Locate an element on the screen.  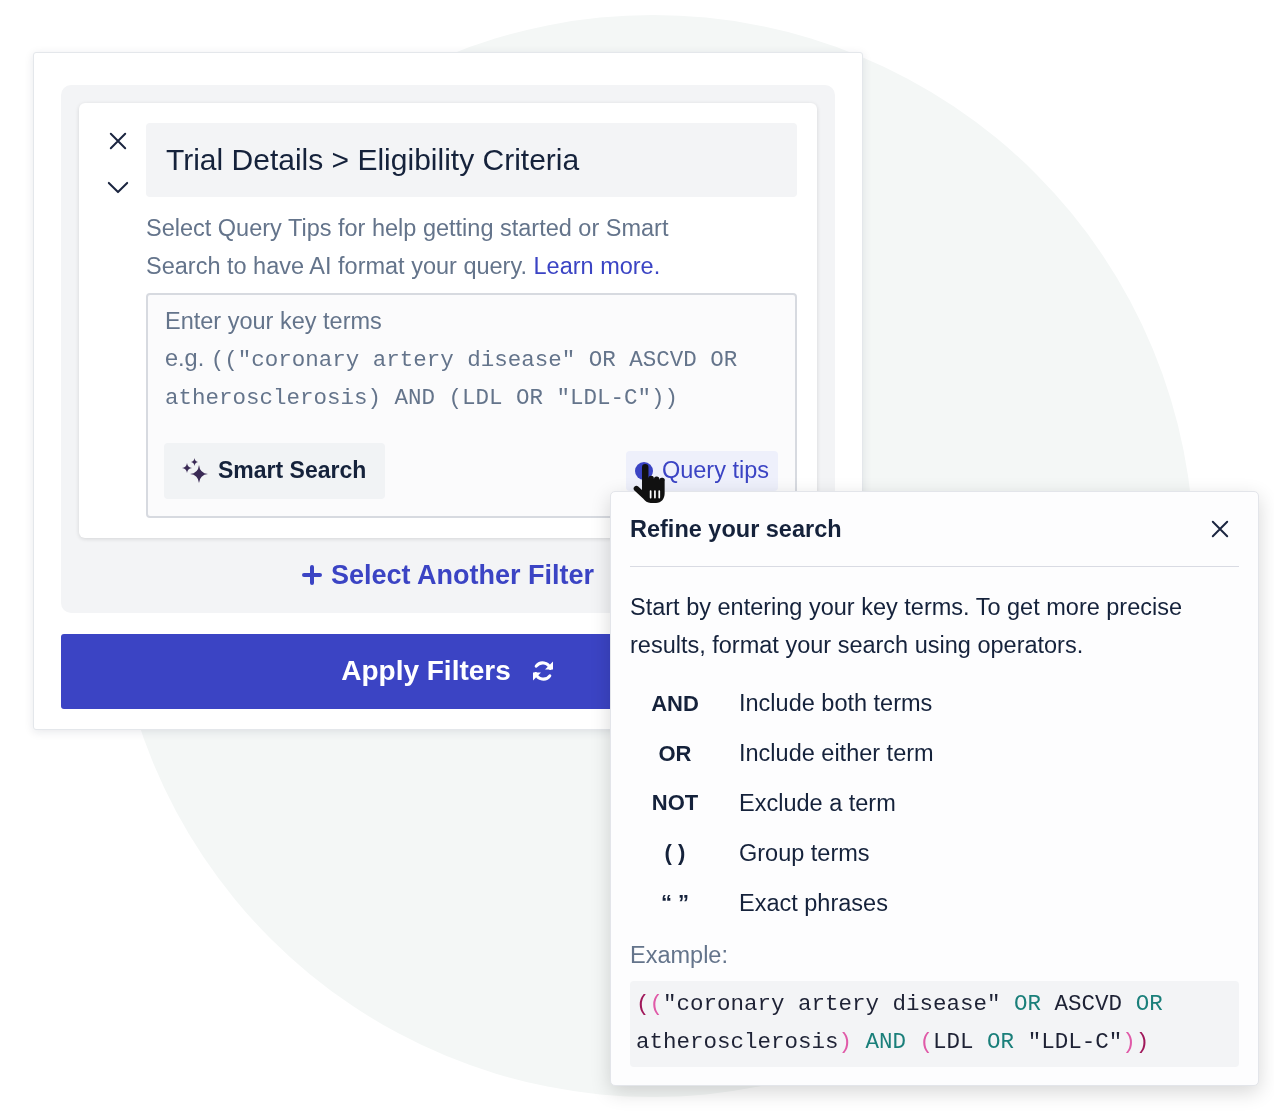
operator-description: Exact phrases is located at coordinates (813, 903).